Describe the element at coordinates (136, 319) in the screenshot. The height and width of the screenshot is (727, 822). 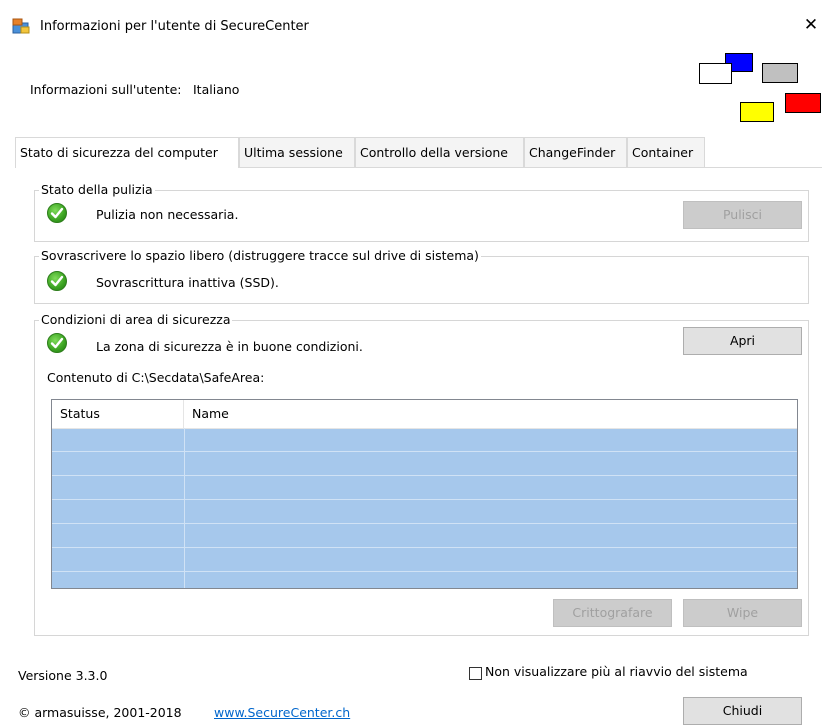
I see `safe-area-group-title: Condizioni di area di sicurezza` at that location.